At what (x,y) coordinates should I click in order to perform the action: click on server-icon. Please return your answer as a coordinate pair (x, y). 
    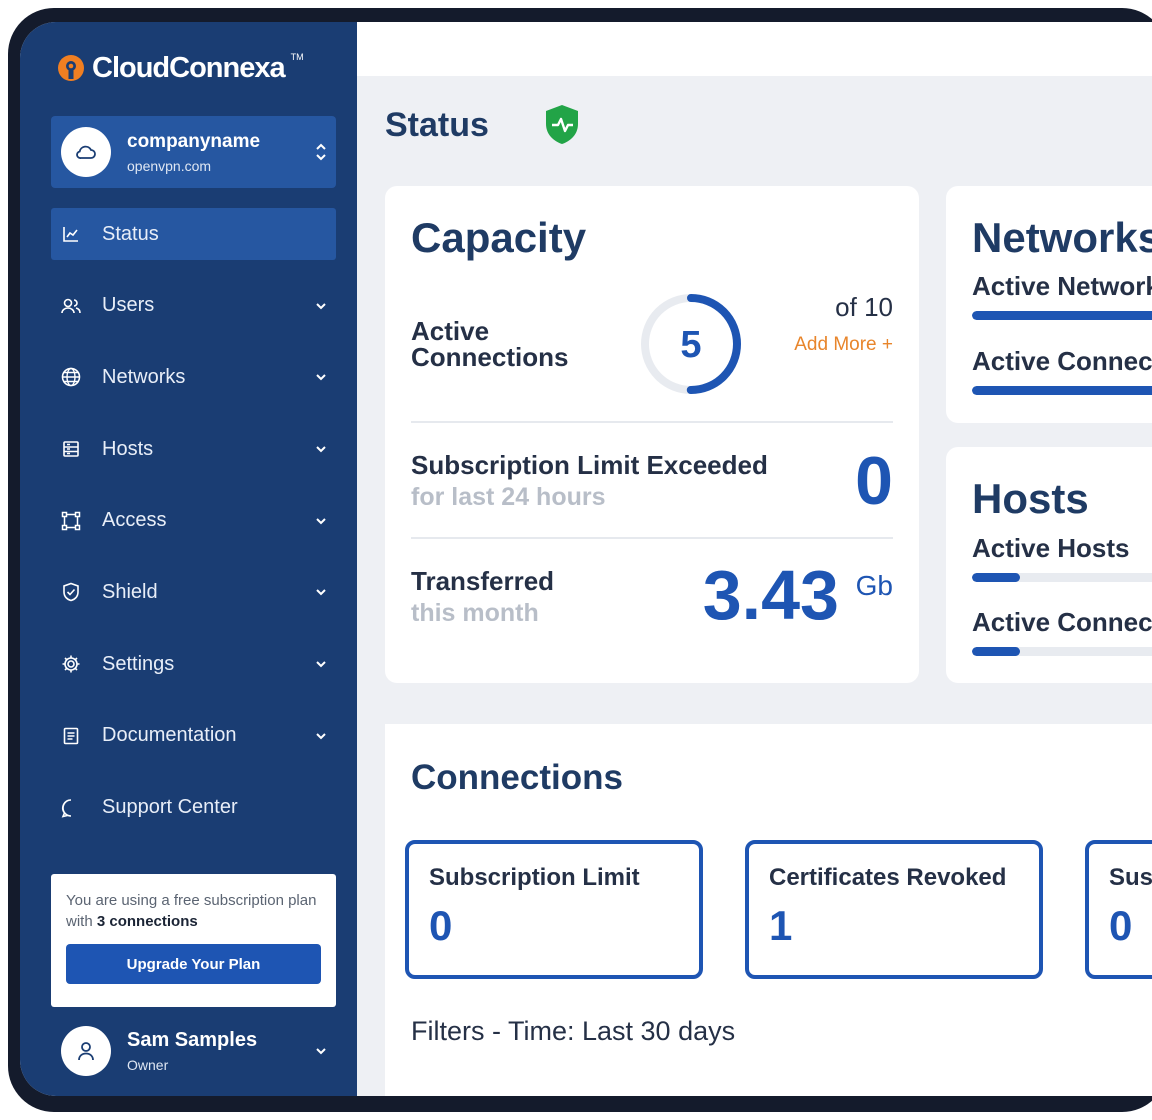
    Looking at the image, I should click on (71, 449).